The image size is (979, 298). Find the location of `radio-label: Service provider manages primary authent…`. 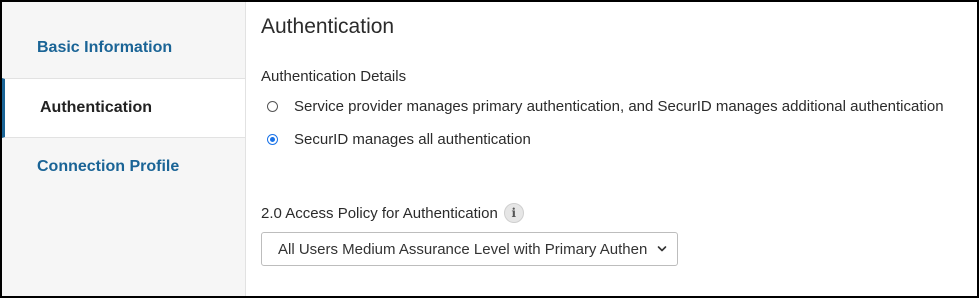

radio-label: Service provider manages primary authent… is located at coordinates (619, 106).